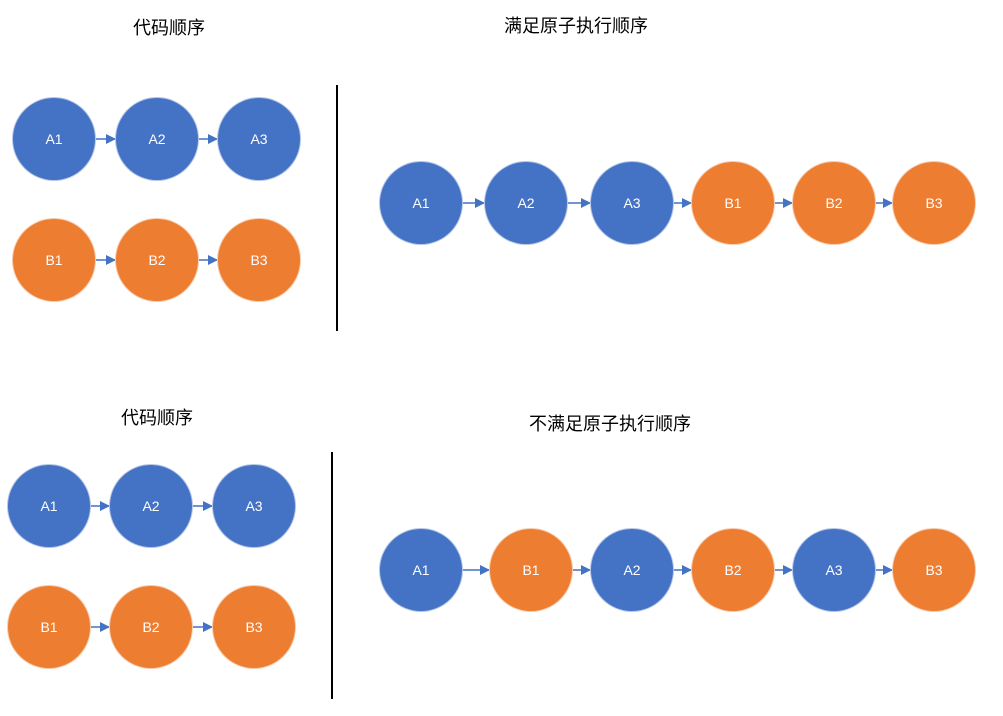  What do you see at coordinates (733, 570) in the screenshot?
I see `d2-exec-node-4: B2` at bounding box center [733, 570].